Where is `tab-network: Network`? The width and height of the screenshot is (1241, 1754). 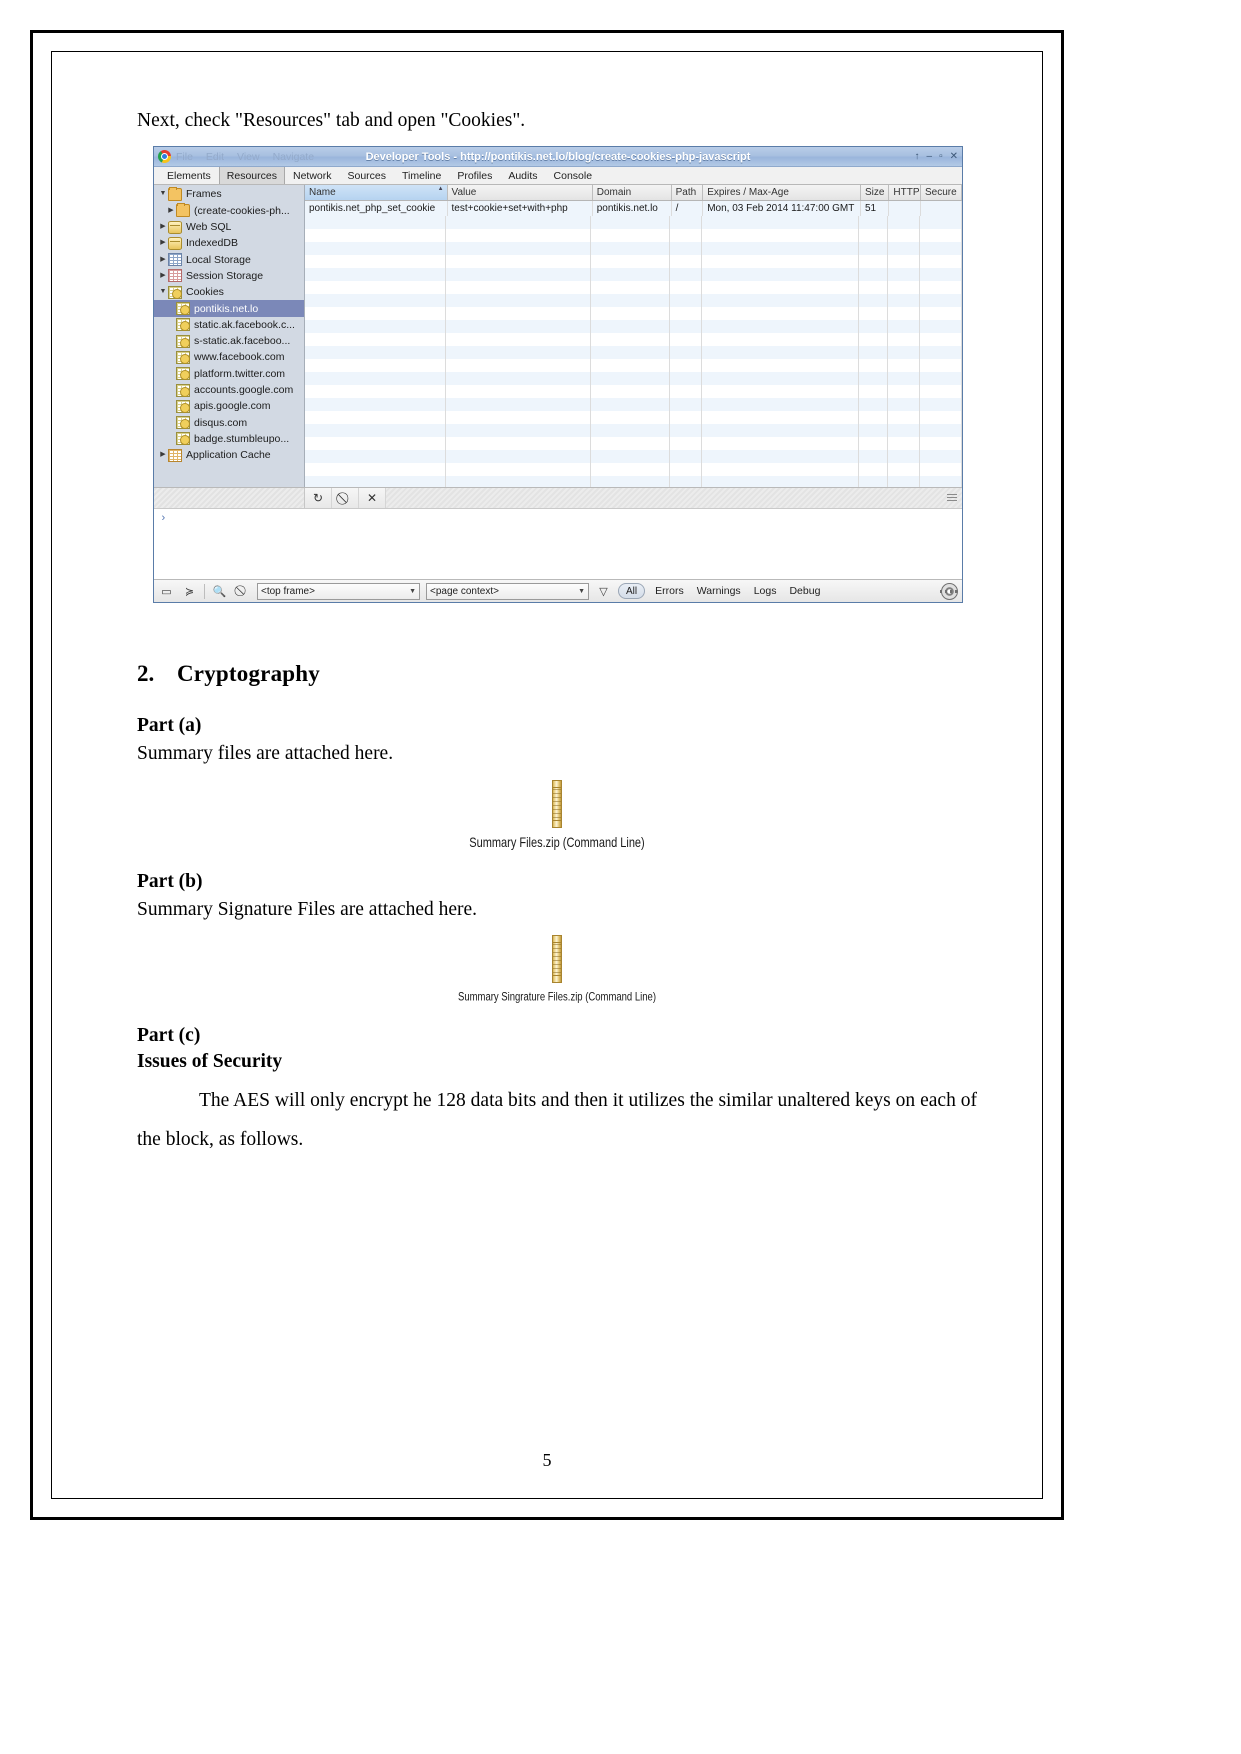
tab-network: Network is located at coordinates (312, 175).